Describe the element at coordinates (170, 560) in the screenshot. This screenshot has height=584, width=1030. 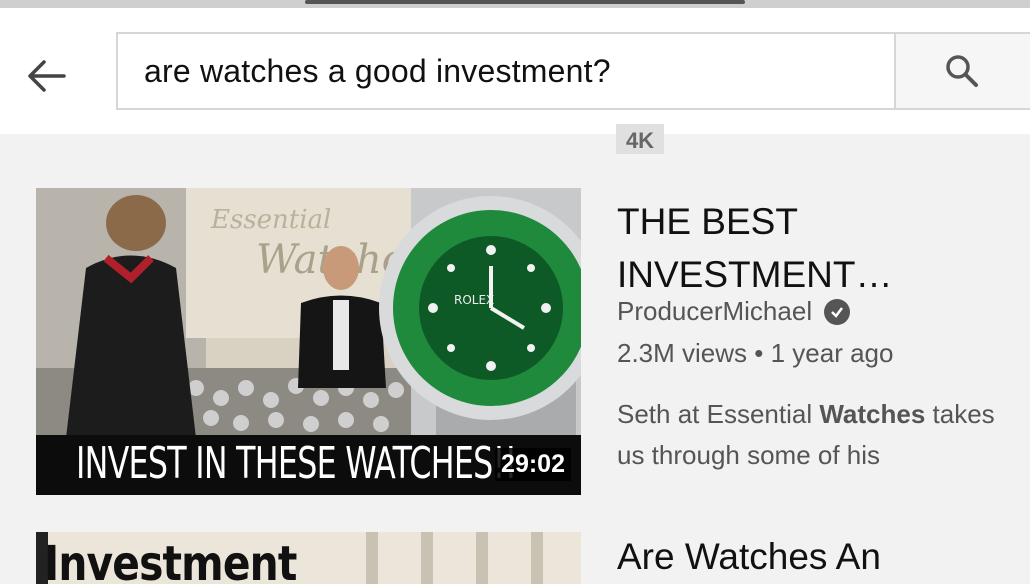
I see `thumbnail-caption-2: Investment` at that location.